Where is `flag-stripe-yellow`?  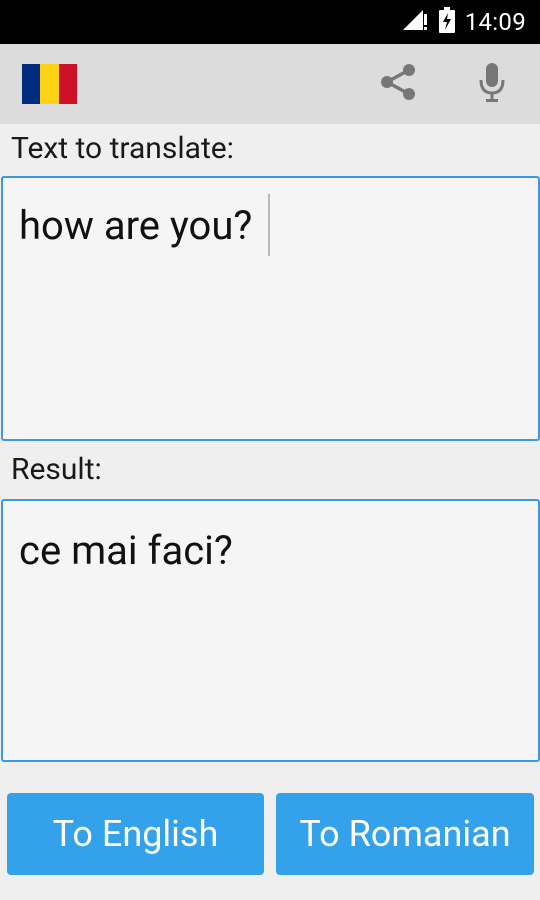 flag-stripe-yellow is located at coordinates (49, 84).